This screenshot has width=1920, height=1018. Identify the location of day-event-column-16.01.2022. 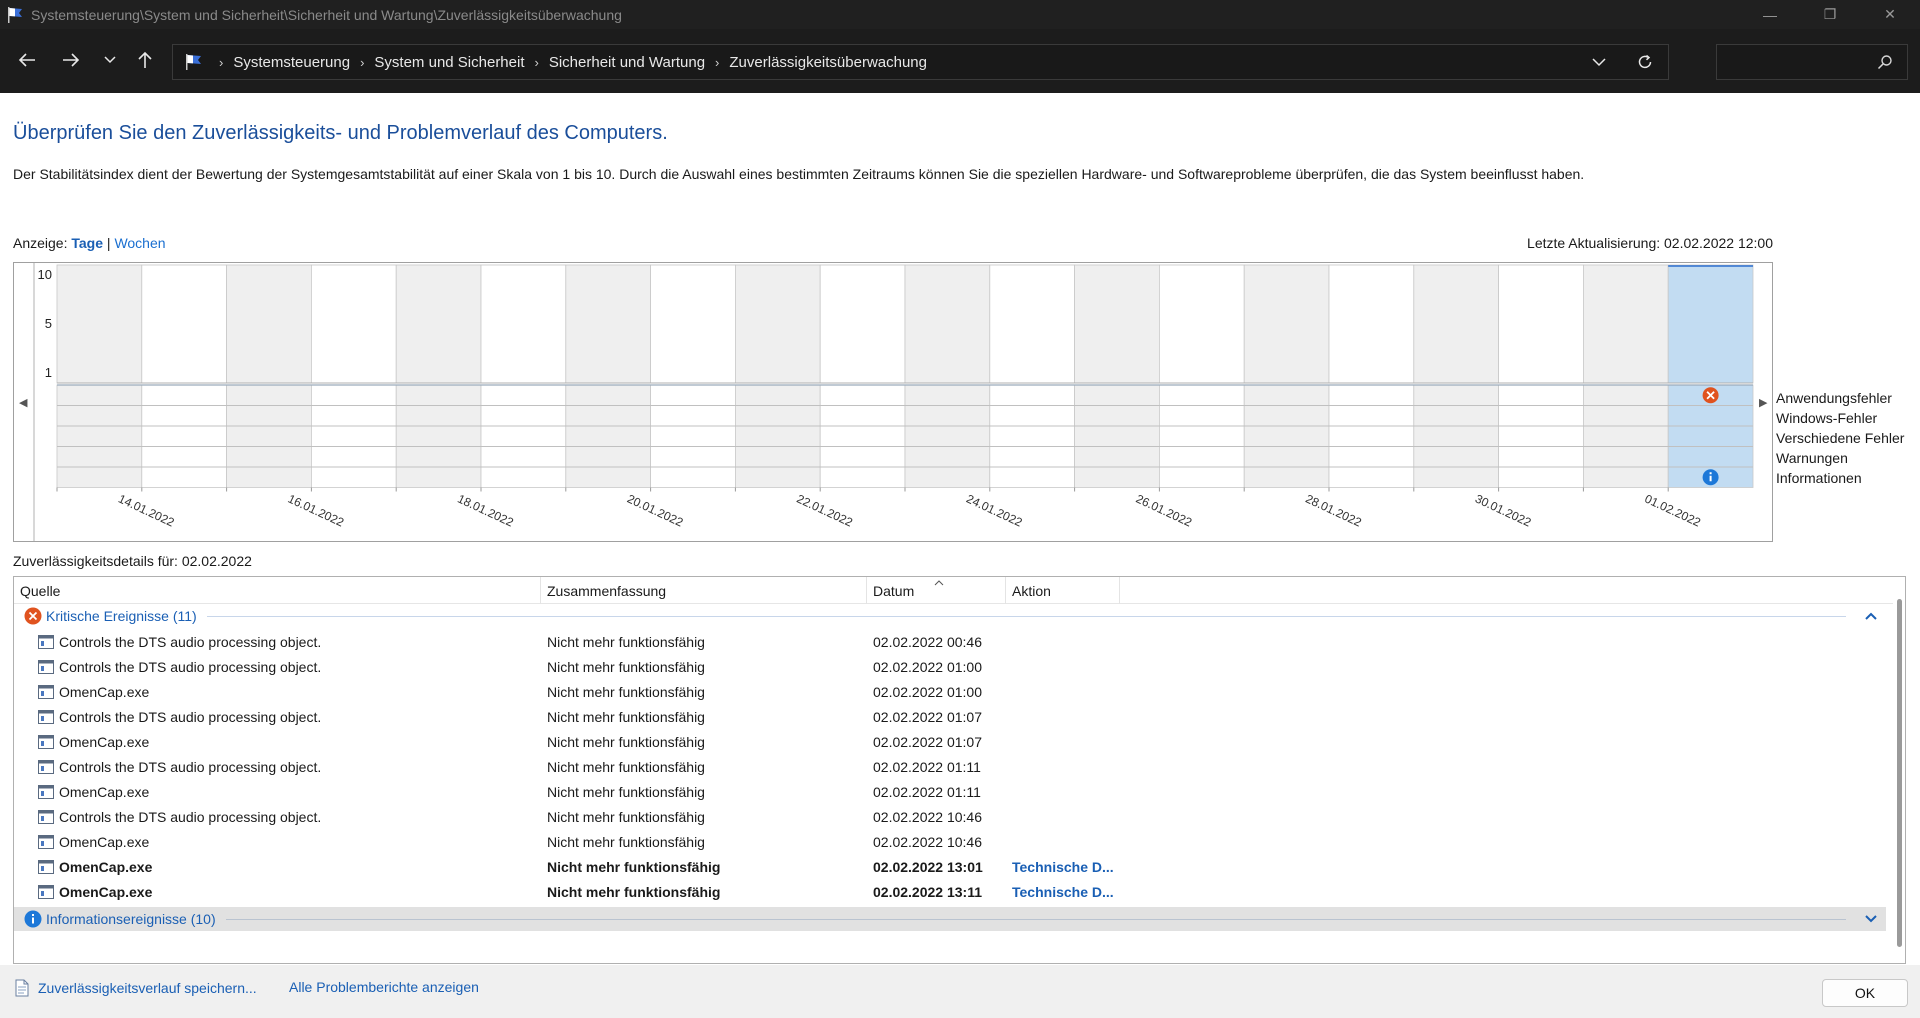
(269, 436).